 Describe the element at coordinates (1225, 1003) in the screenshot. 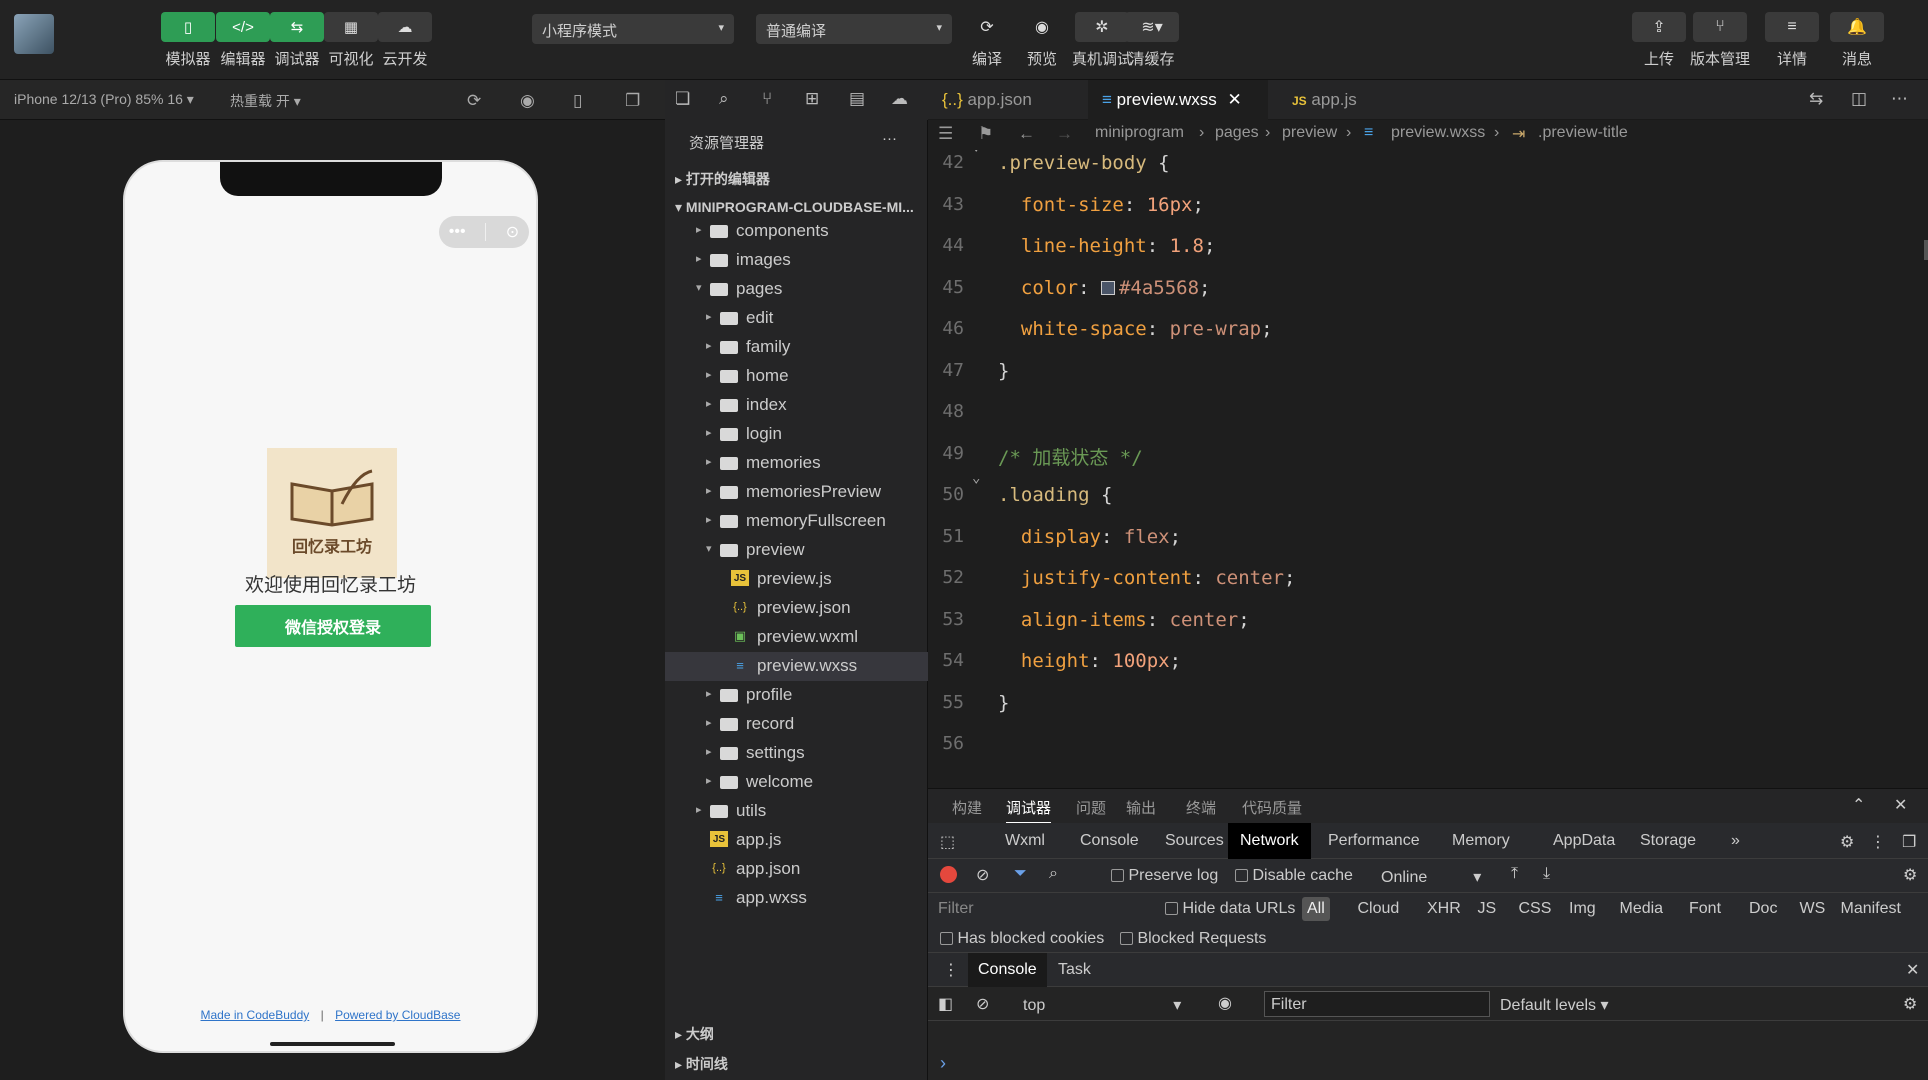

I see `eye-icon: ◉` at that location.